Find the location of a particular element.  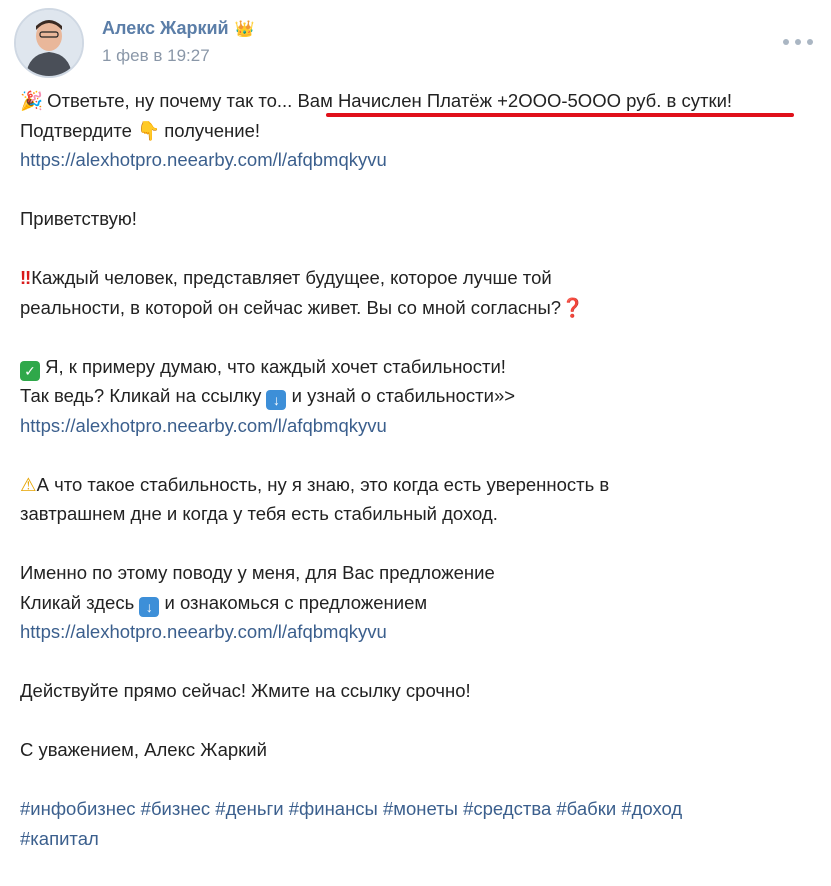

avatar is located at coordinates (49, 43).